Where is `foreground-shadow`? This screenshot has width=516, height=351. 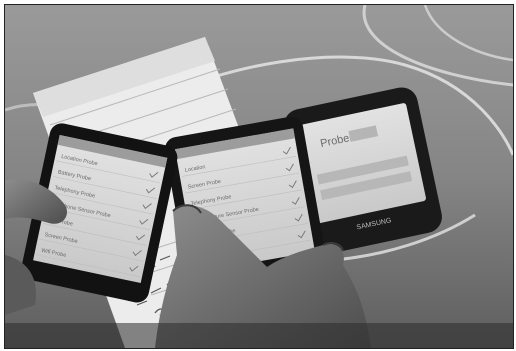 foreground-shadow is located at coordinates (259, 335).